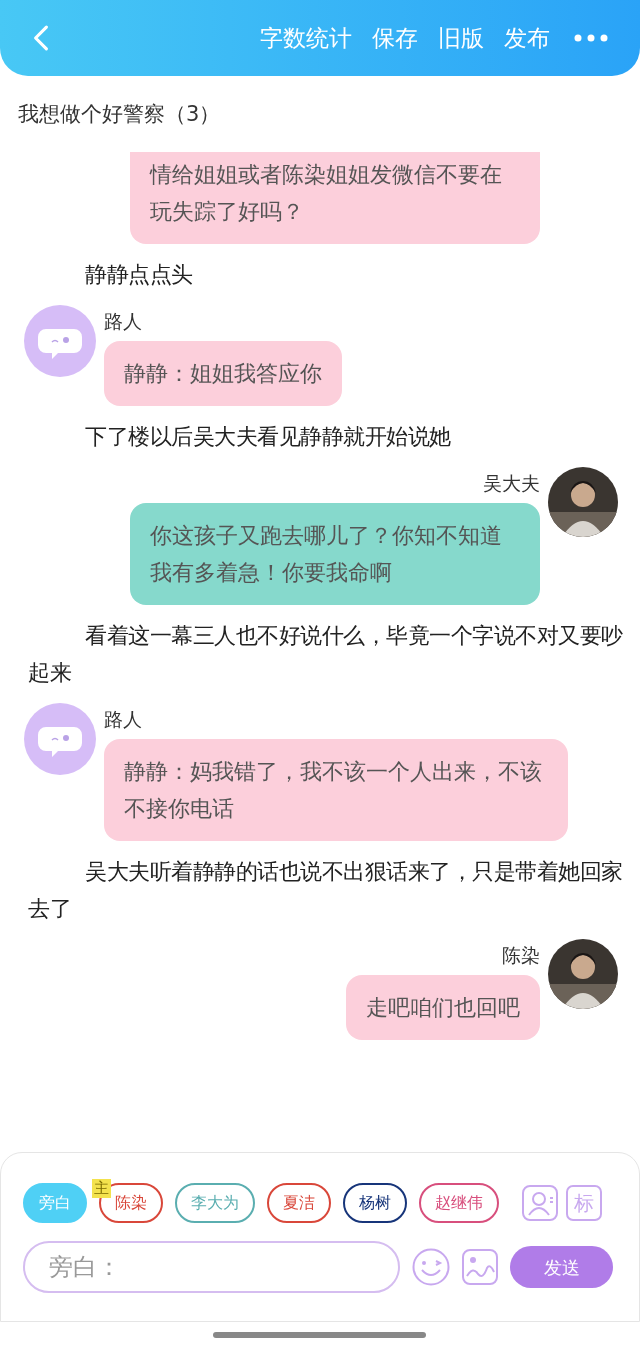 The image size is (640, 1350). What do you see at coordinates (395, 38) in the screenshot?
I see `header-action: 保存` at bounding box center [395, 38].